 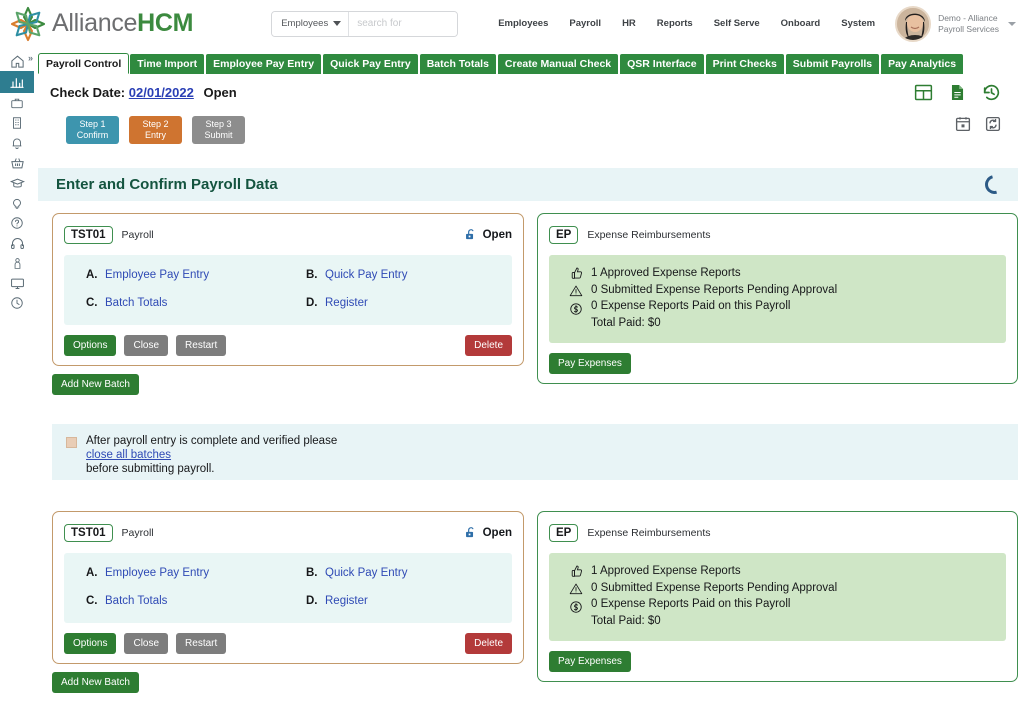 What do you see at coordinates (991, 92) in the screenshot?
I see `history-clock-icon` at bounding box center [991, 92].